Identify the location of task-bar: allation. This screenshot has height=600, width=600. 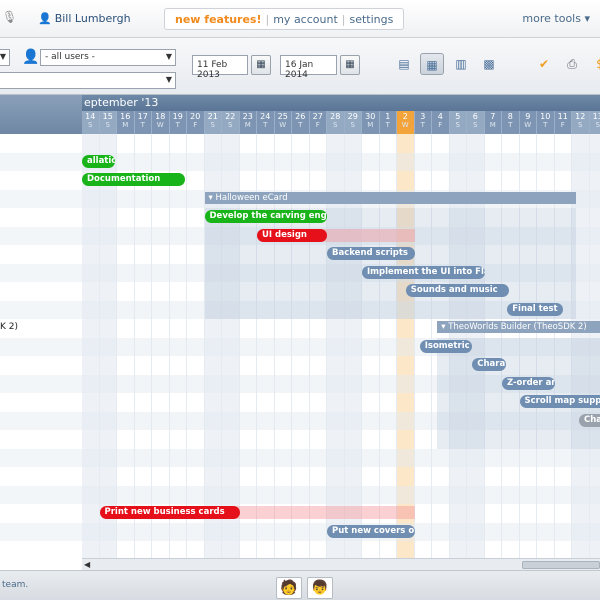
(99, 161).